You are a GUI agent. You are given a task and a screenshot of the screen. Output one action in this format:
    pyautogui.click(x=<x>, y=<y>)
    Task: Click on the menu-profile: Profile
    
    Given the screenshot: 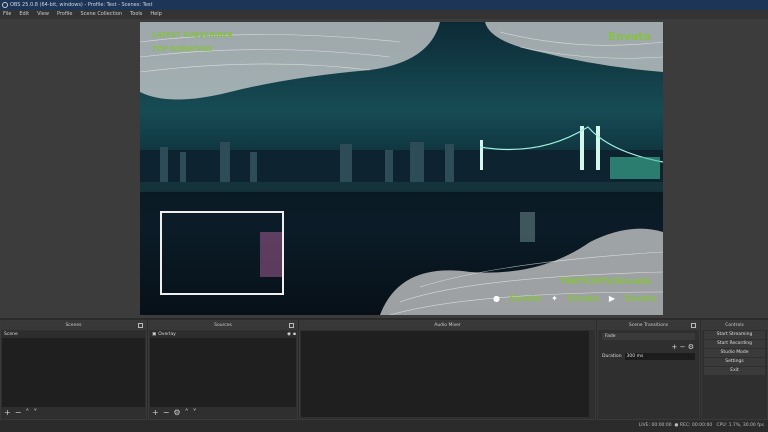 What is the action you would take?
    pyautogui.click(x=65, y=14)
    